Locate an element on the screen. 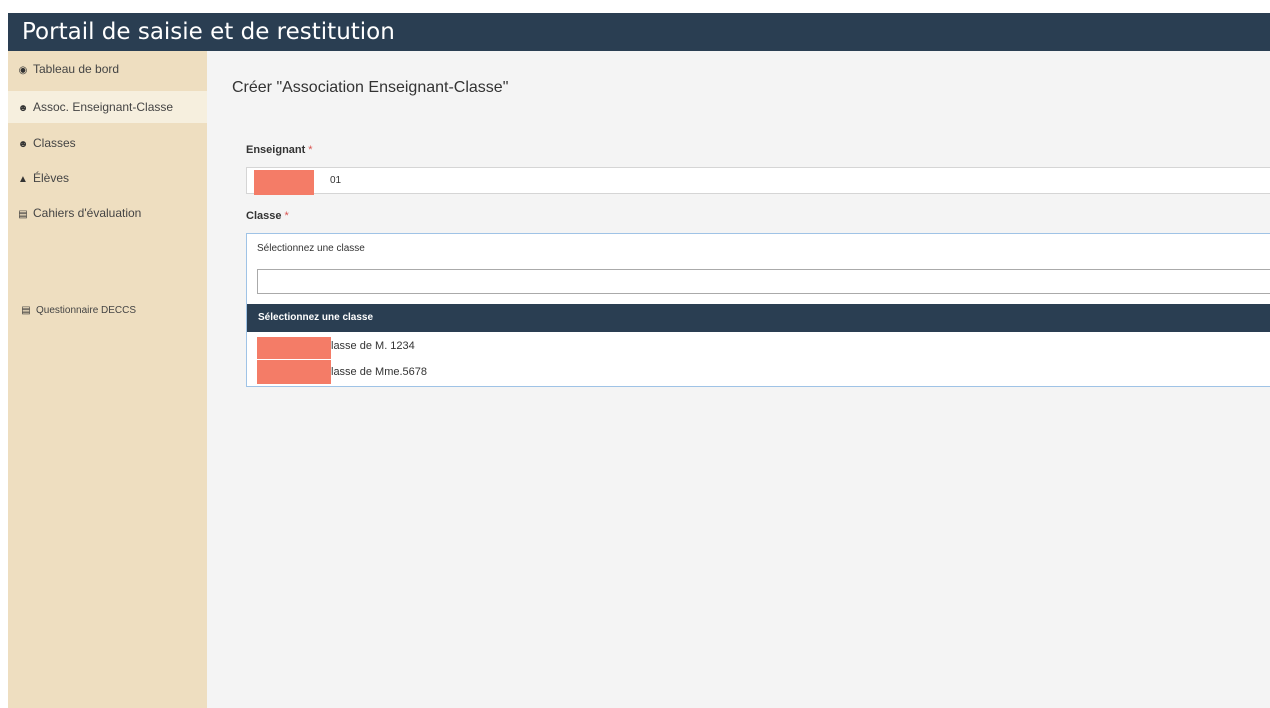 The width and height of the screenshot is (1270, 708). sidebar-item-label: Cahiers d'évaluation is located at coordinates (87, 213).